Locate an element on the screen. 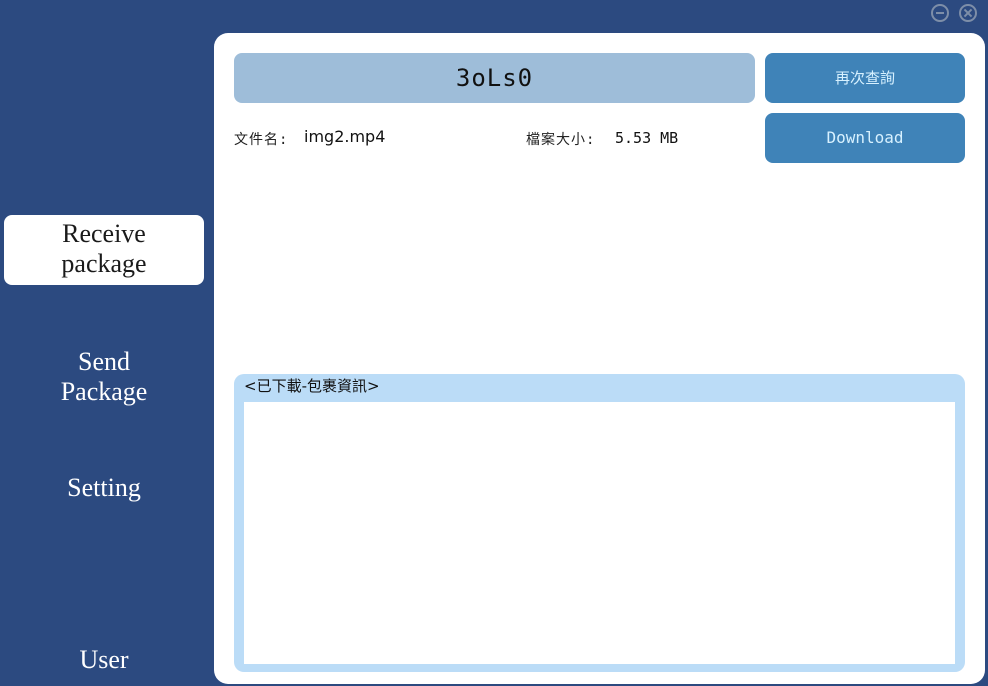 The height and width of the screenshot is (686, 988). sidebar-item-user: User is located at coordinates (104, 660).